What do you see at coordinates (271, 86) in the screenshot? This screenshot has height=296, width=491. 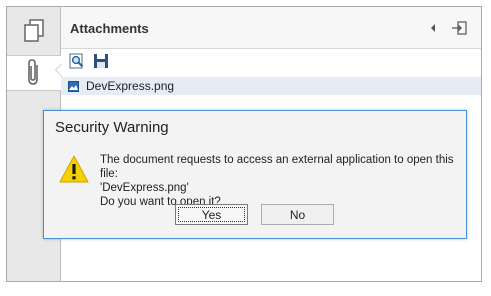 I see `attachment-list-item: DevExpress.png` at bounding box center [271, 86].